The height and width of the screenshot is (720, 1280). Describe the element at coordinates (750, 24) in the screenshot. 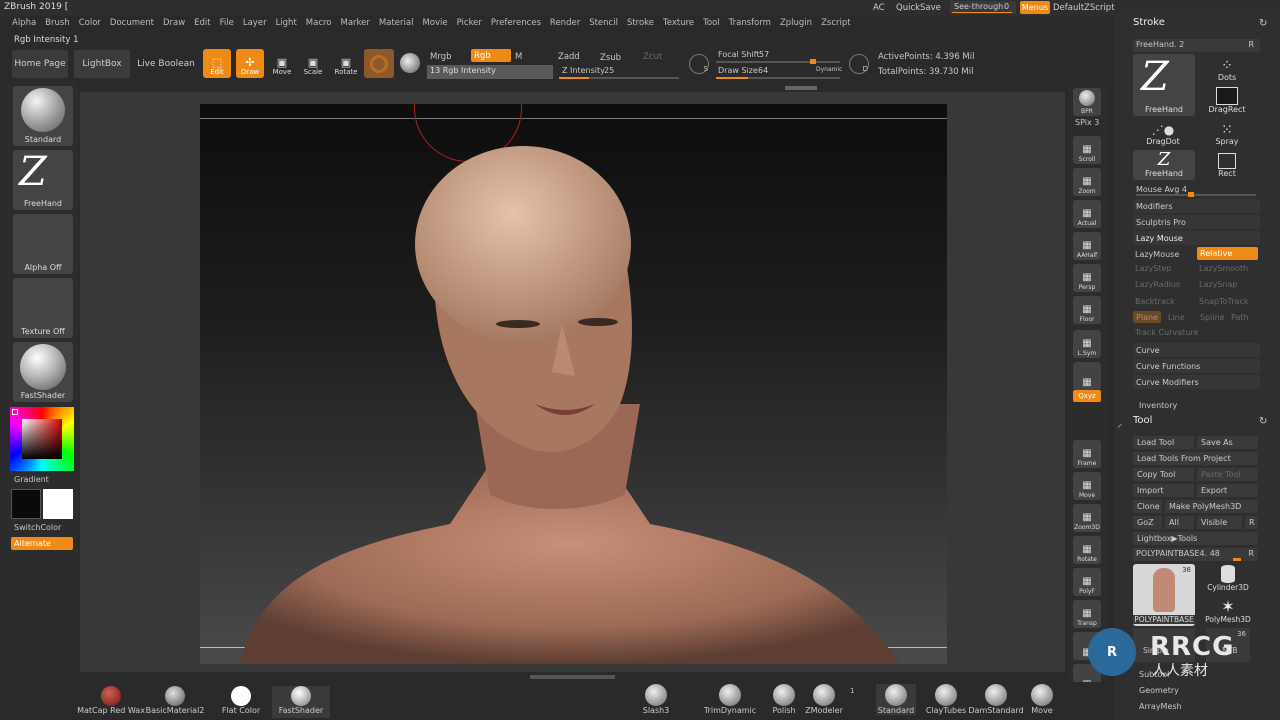

I see `menu-transform: Transform` at that location.